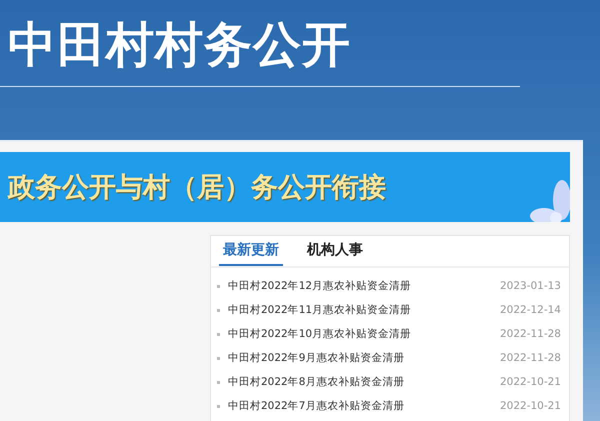 The width and height of the screenshot is (600, 421). What do you see at coordinates (335, 251) in the screenshot?
I see `tab: 机构人事` at bounding box center [335, 251].